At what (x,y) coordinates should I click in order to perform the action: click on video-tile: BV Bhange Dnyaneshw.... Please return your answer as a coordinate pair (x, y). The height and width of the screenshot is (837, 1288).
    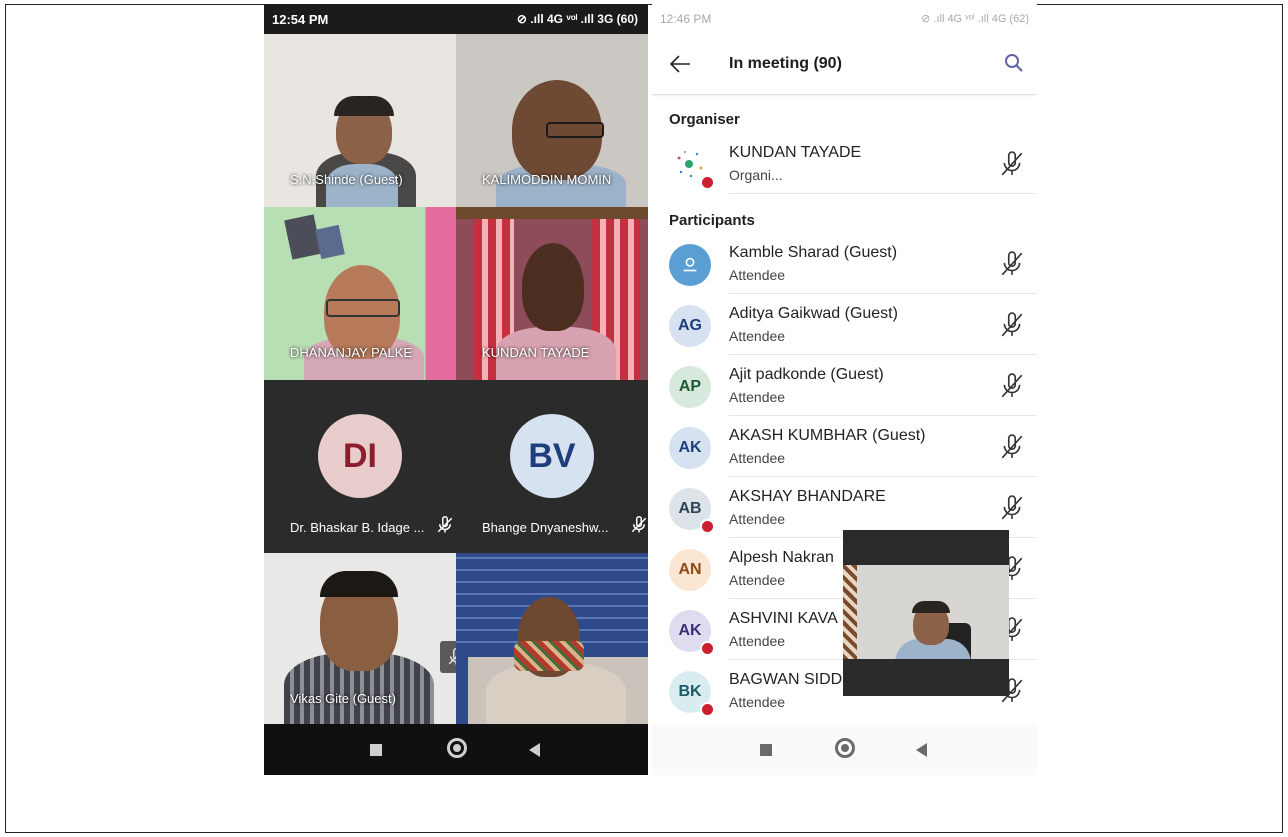
    Looking at the image, I should click on (552, 466).